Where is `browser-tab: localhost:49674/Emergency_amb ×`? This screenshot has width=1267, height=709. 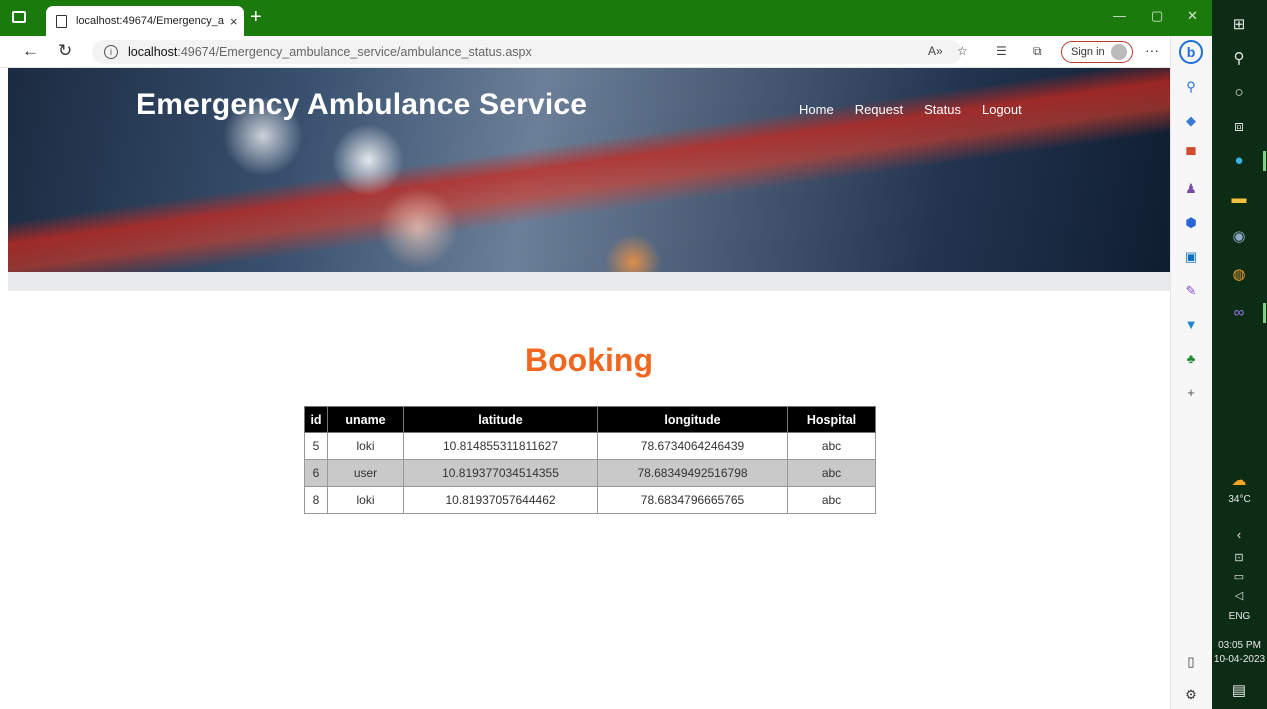
browser-tab: localhost:49674/Emergency_amb × is located at coordinates (145, 21).